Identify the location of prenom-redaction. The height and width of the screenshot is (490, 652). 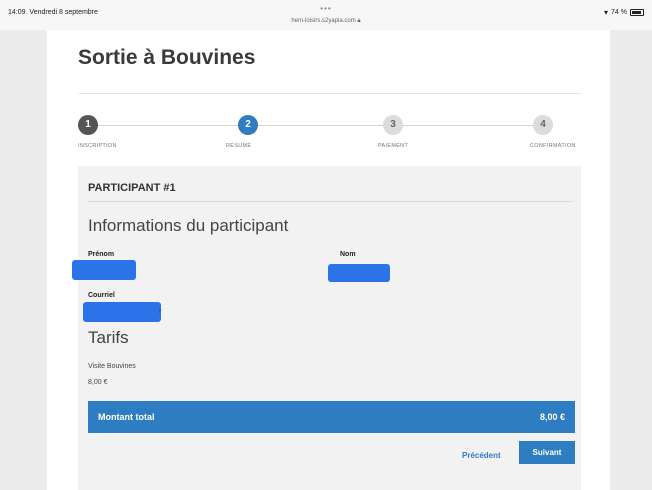
(104, 270).